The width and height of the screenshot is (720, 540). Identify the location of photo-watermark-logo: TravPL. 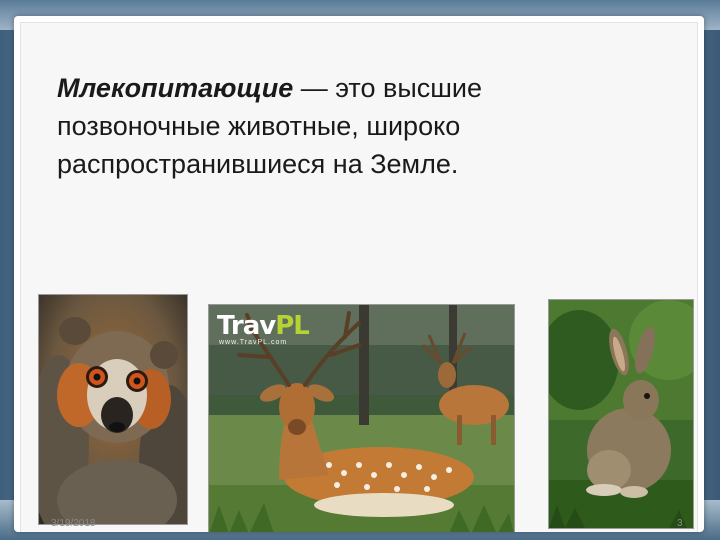
(263, 326).